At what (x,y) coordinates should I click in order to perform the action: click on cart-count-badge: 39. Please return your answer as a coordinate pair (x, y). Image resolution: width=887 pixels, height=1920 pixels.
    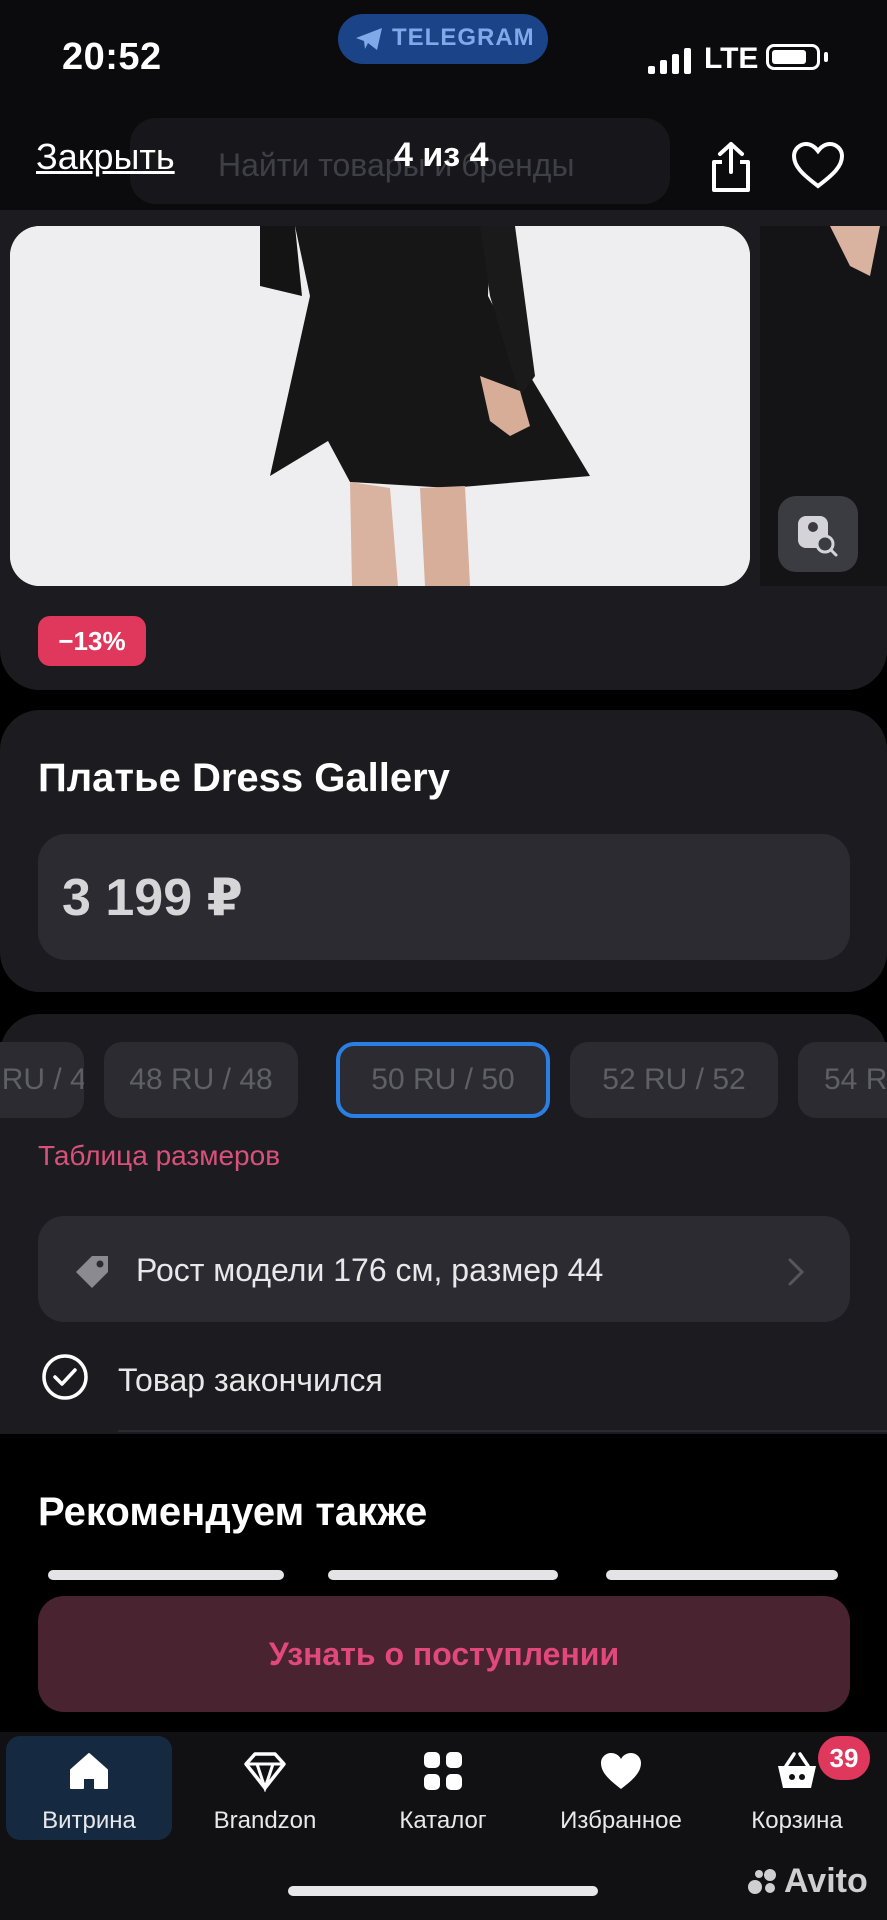
    Looking at the image, I should click on (844, 1758).